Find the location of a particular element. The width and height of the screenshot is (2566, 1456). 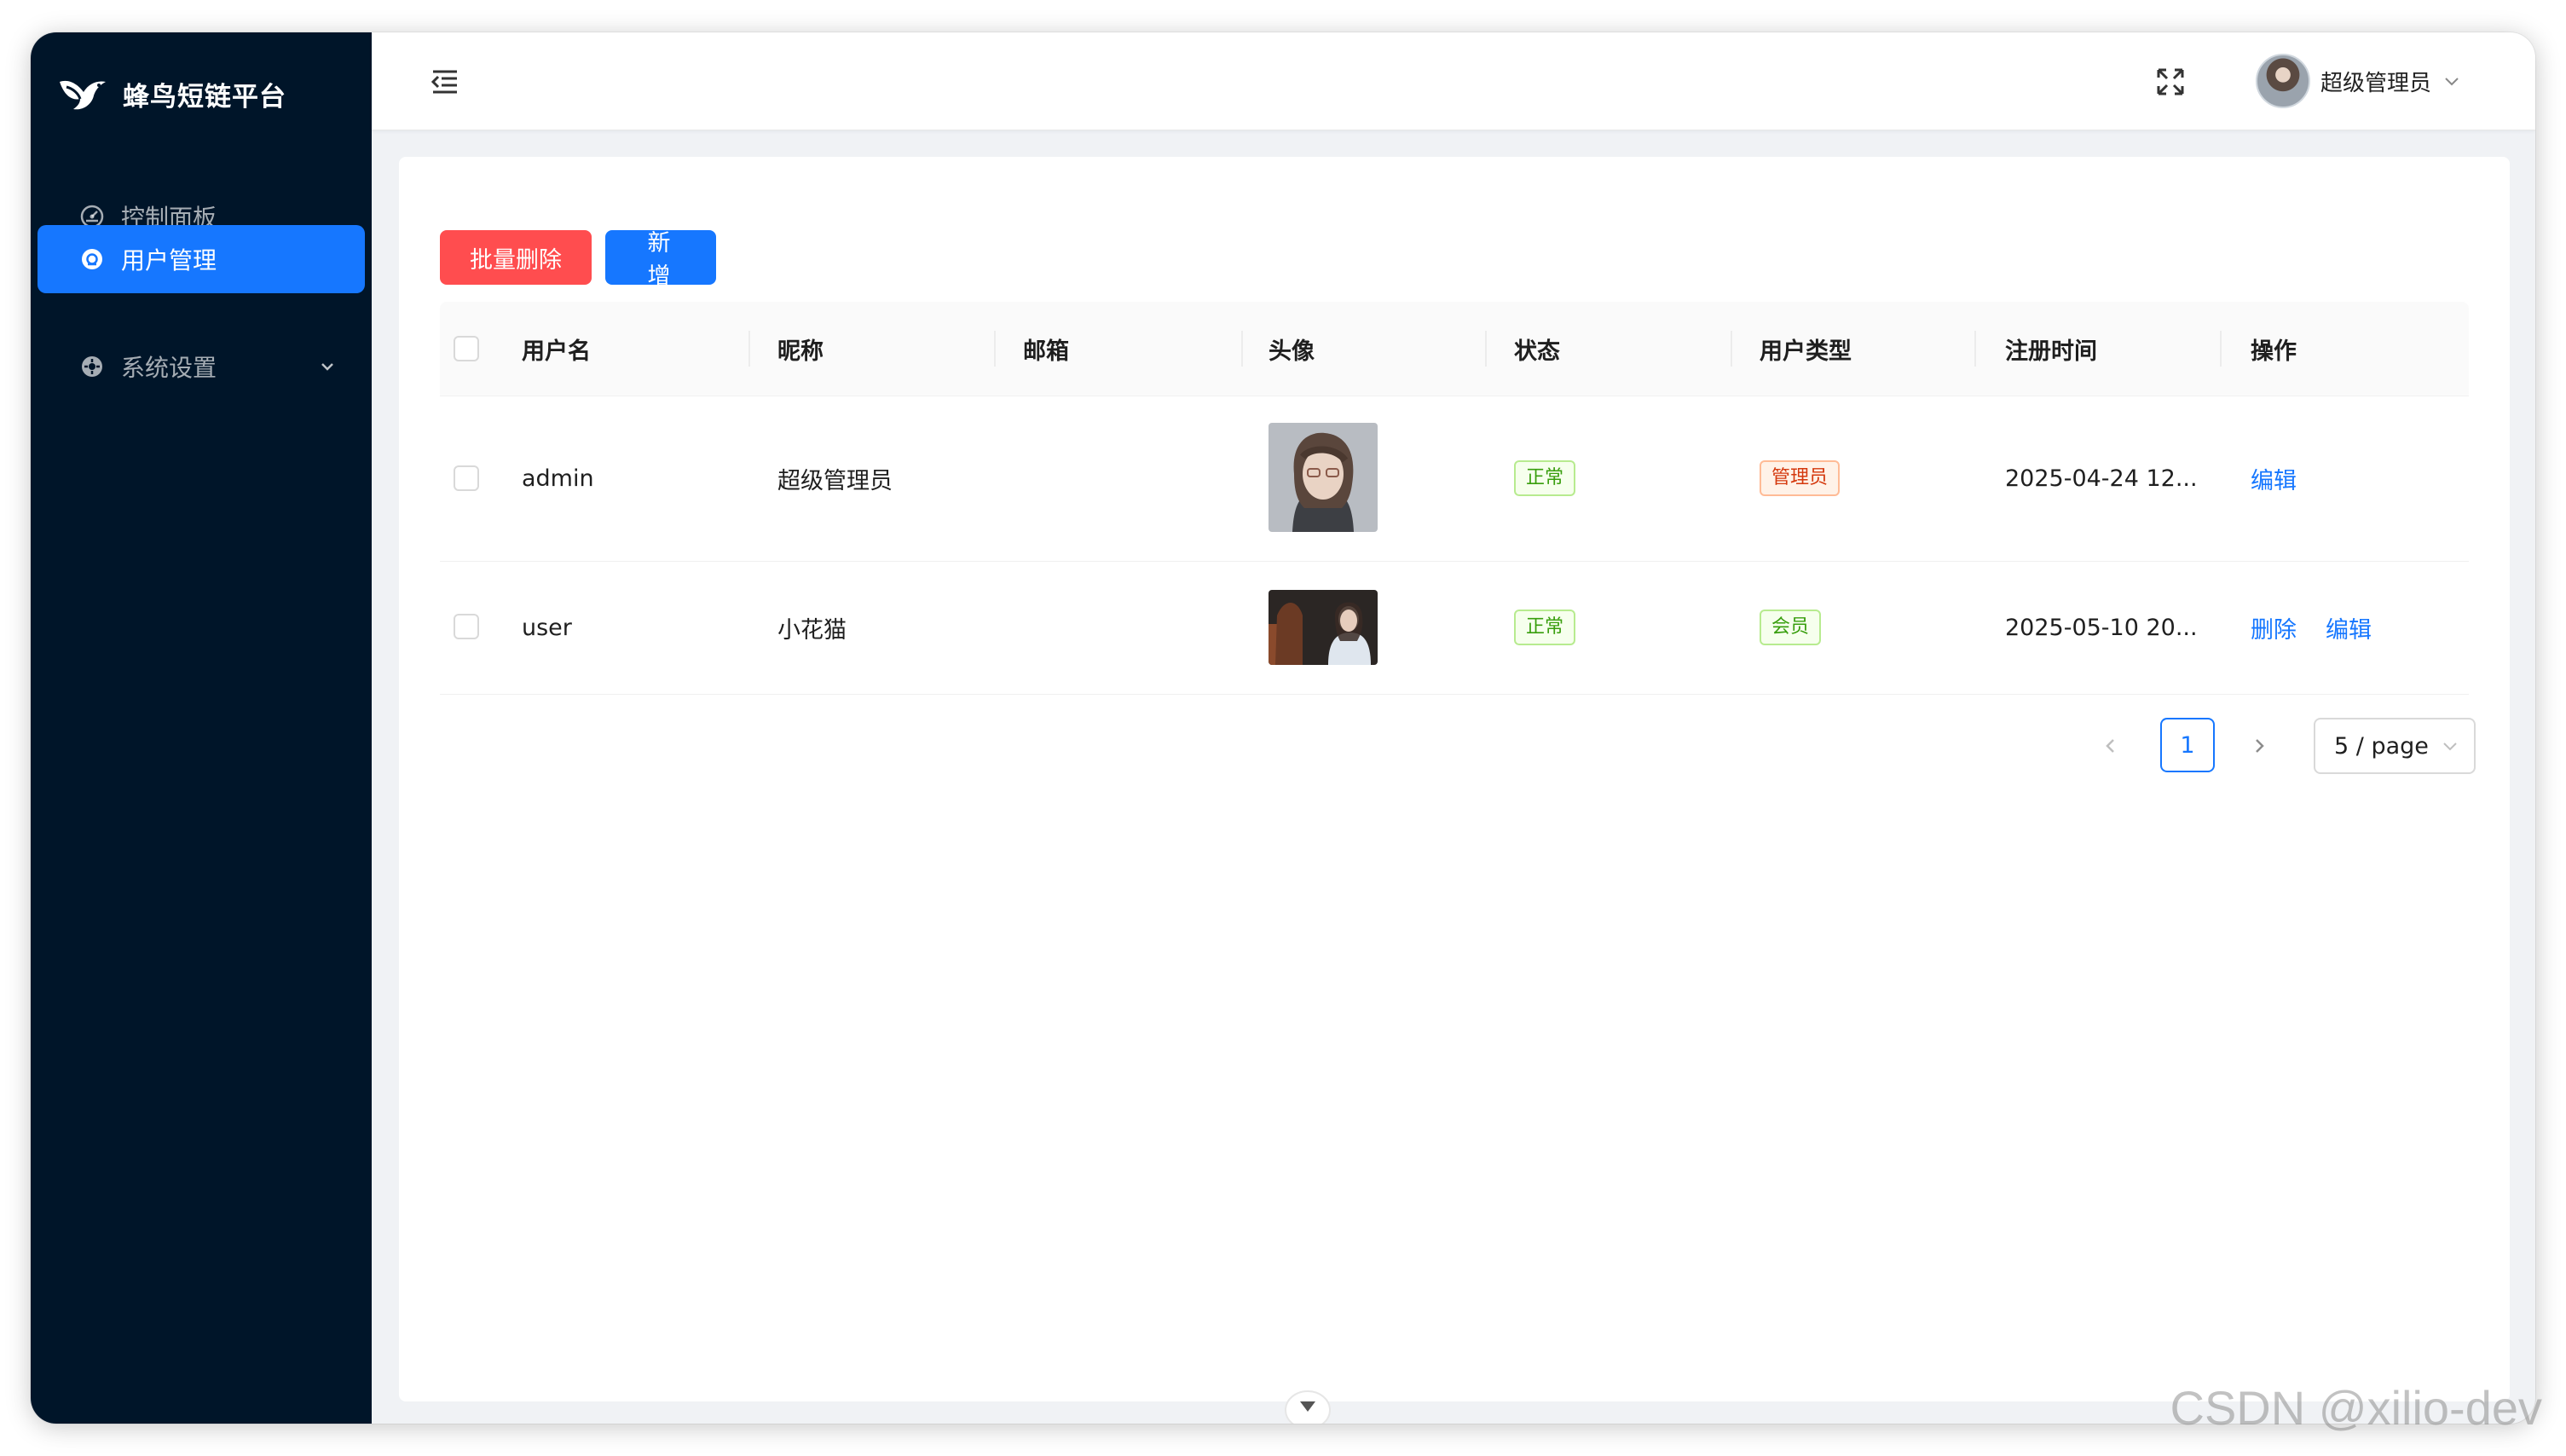

page-size-value: 5 / page is located at coordinates (2381, 746).